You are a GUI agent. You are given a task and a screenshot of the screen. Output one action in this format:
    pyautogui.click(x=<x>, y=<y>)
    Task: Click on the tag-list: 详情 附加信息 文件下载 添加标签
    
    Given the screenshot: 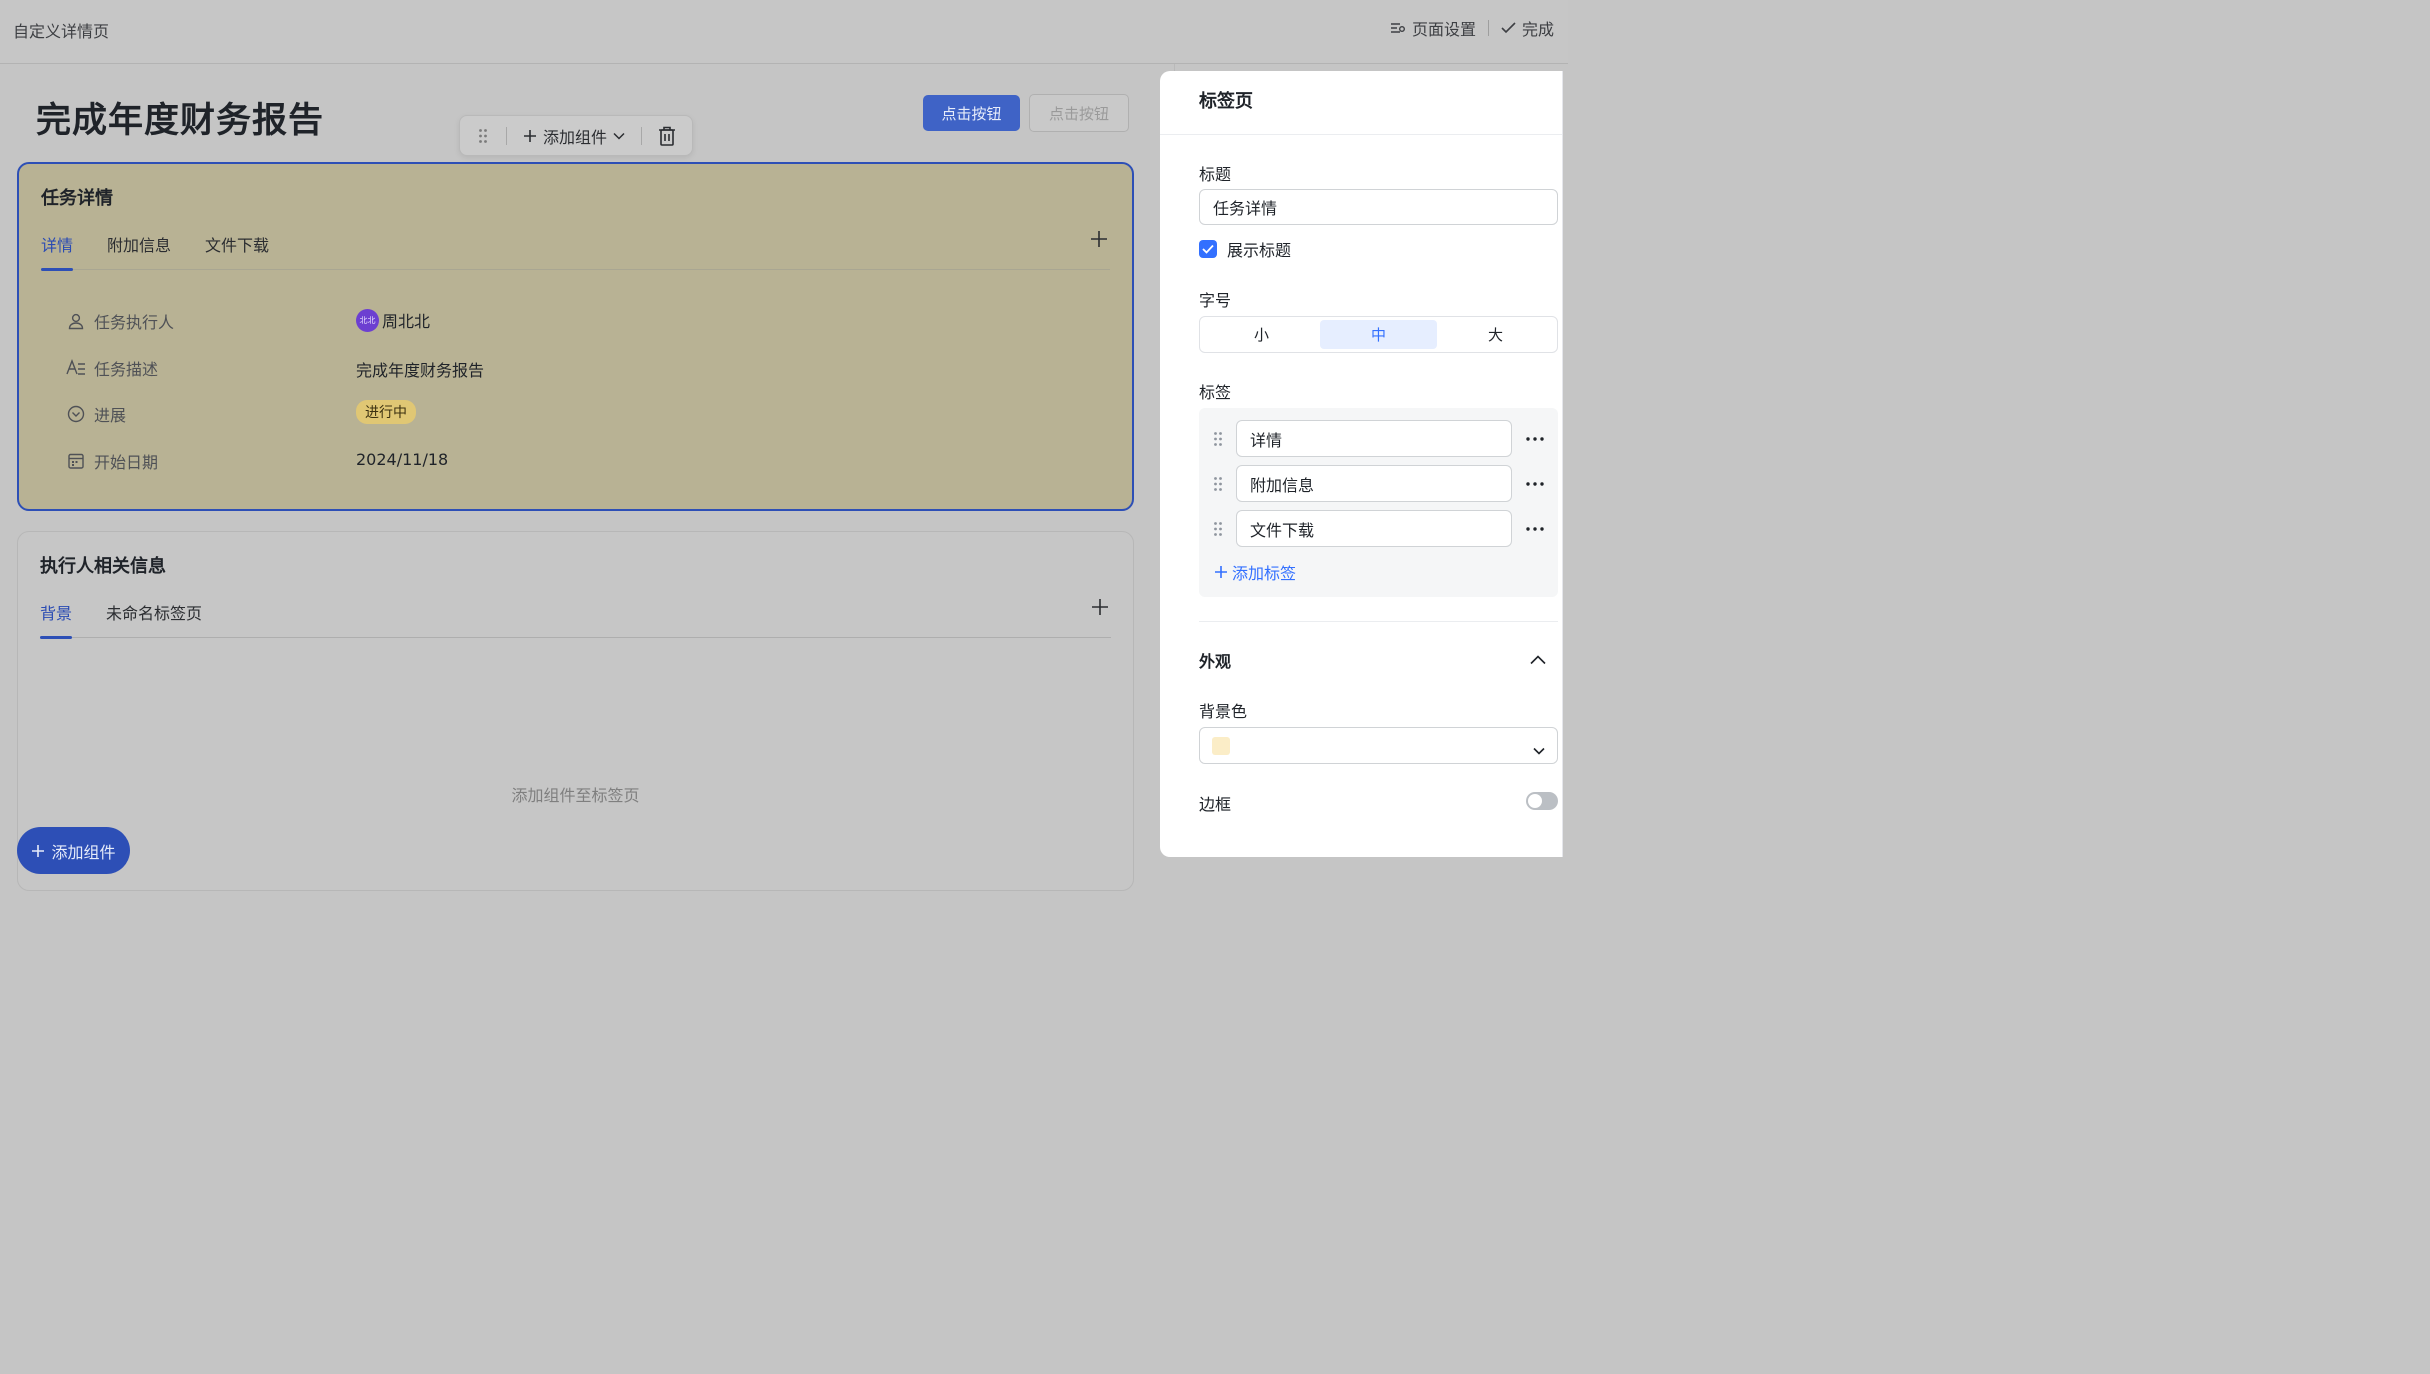 What is the action you would take?
    pyautogui.click(x=1378, y=502)
    